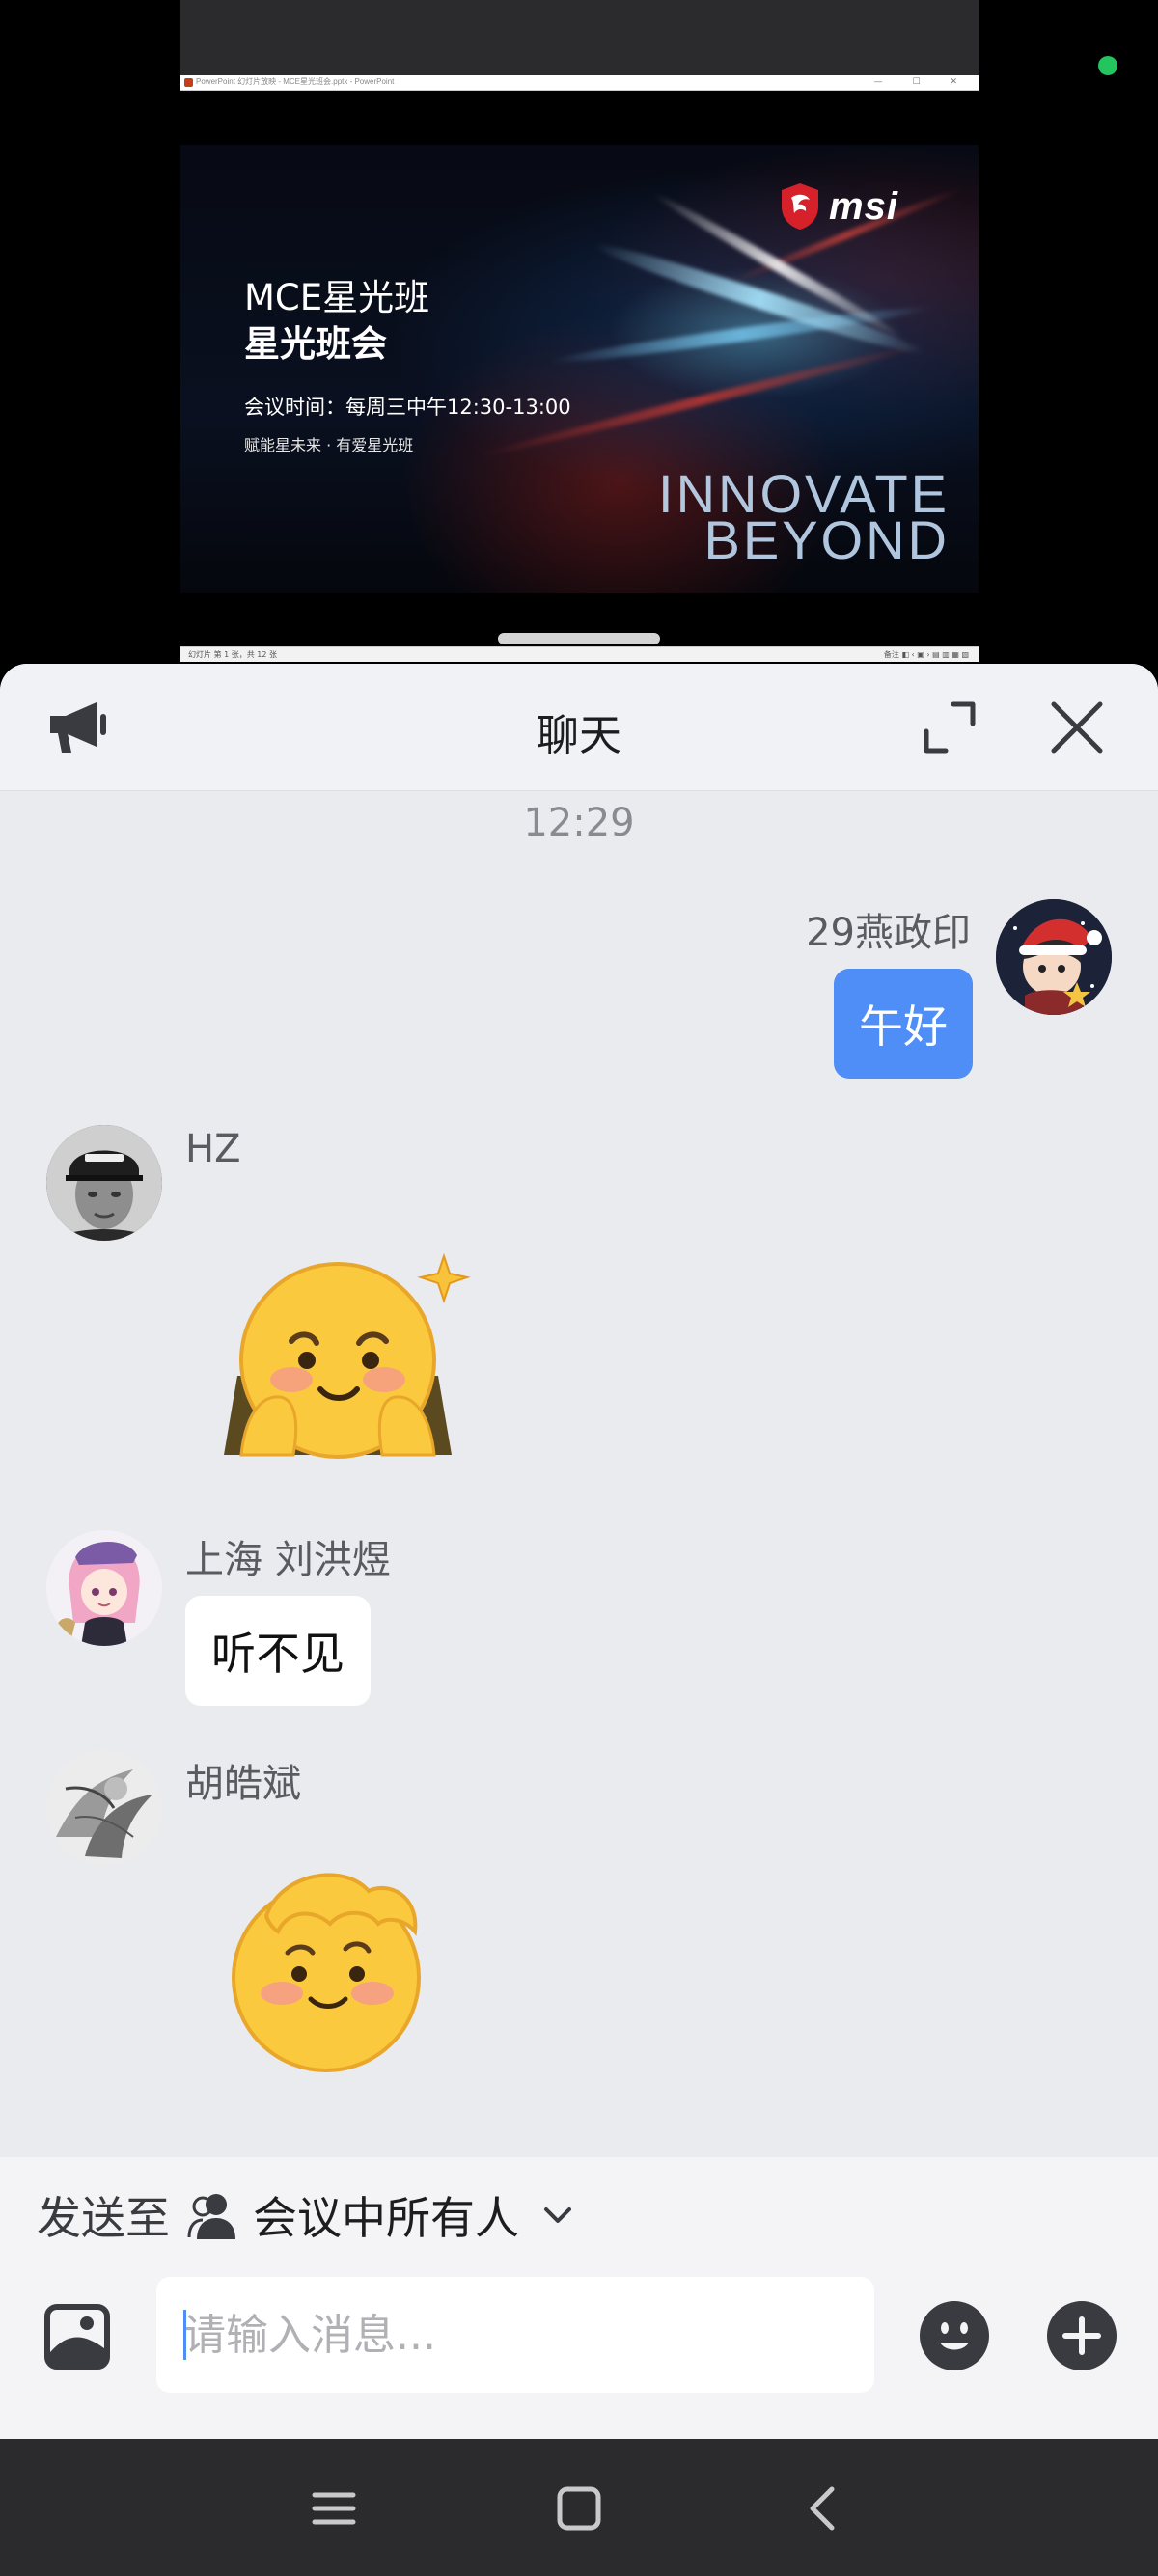 This screenshot has height=2576, width=1158. What do you see at coordinates (800, 206) in the screenshot?
I see `msi-dragon-shield-icon` at bounding box center [800, 206].